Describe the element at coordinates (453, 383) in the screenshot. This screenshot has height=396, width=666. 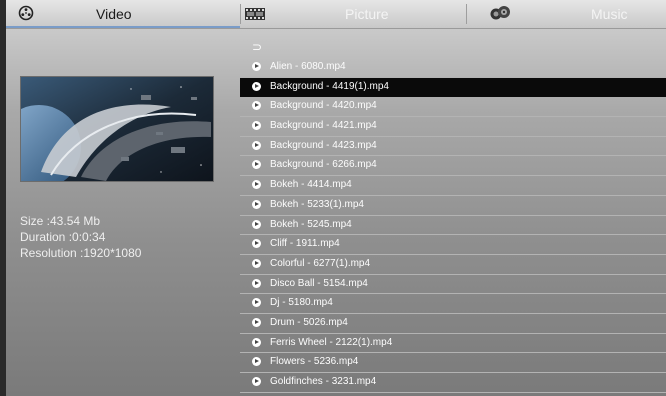
I see `file-list-item: Goldfinches - 3231.mp4` at that location.